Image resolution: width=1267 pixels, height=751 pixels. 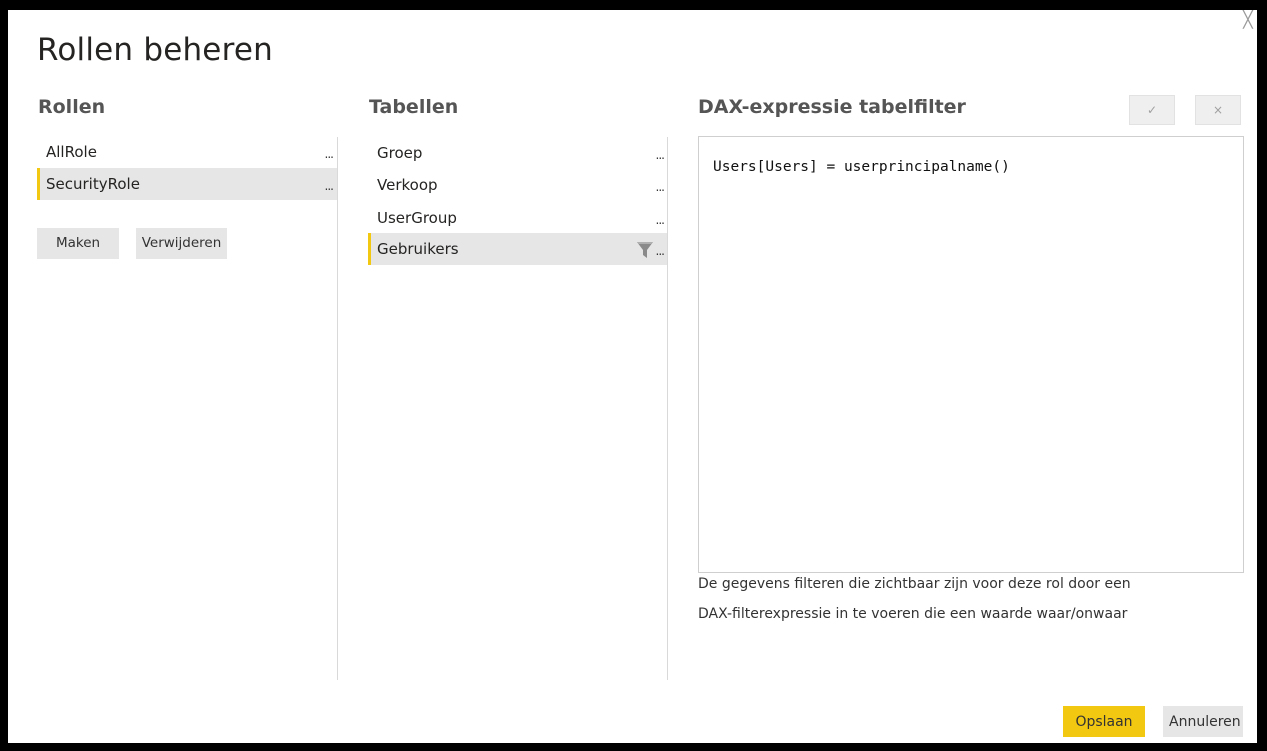 I want to click on save-button: Opslaan, so click(x=1104, y=721).